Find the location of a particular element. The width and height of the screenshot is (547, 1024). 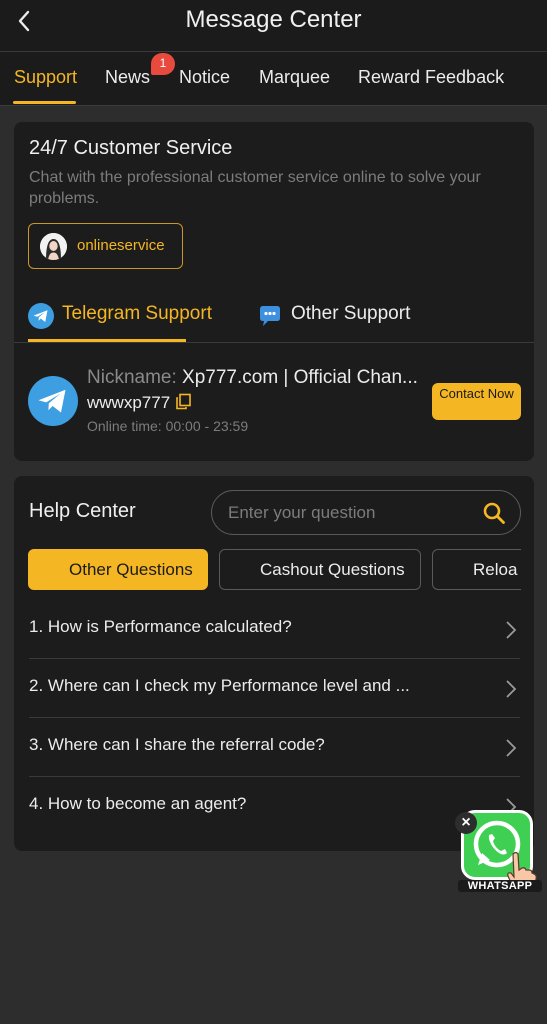

online-time-value: 00:00 - 23:59 is located at coordinates (207, 426).